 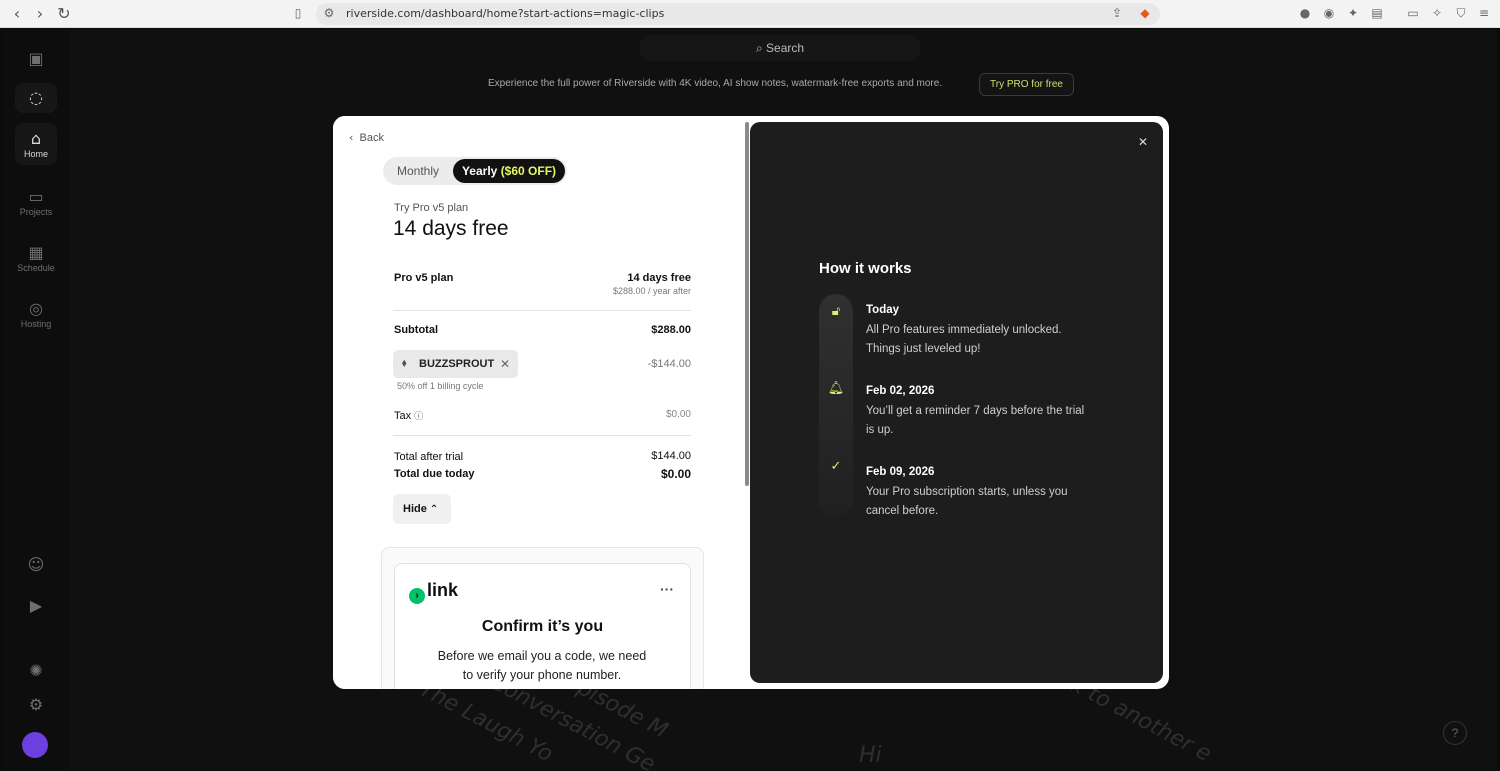 I want to click on background-clip-text: Hi, so click(x=870, y=755).